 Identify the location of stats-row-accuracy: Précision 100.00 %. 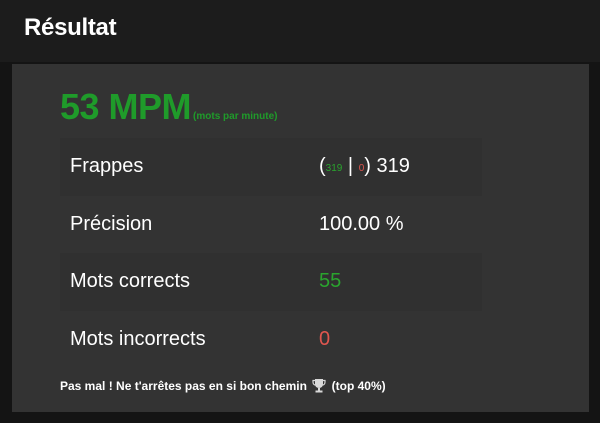
(271, 225).